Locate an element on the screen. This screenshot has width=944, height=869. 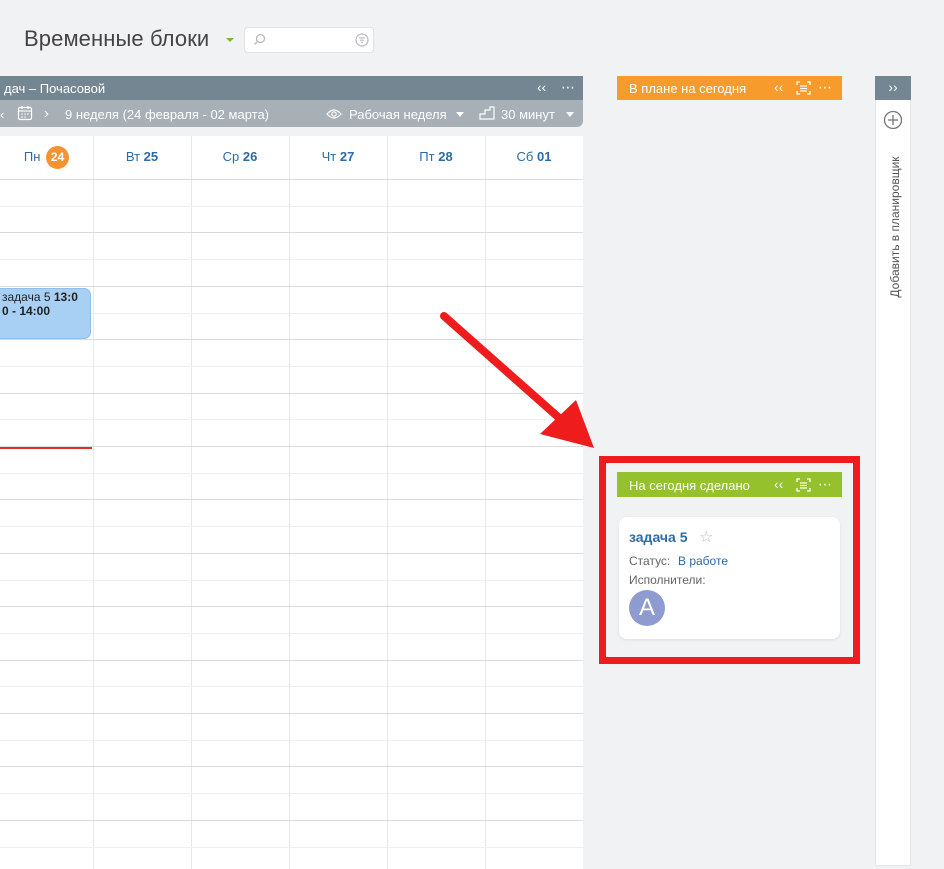
day-name: Сб is located at coordinates (525, 156).